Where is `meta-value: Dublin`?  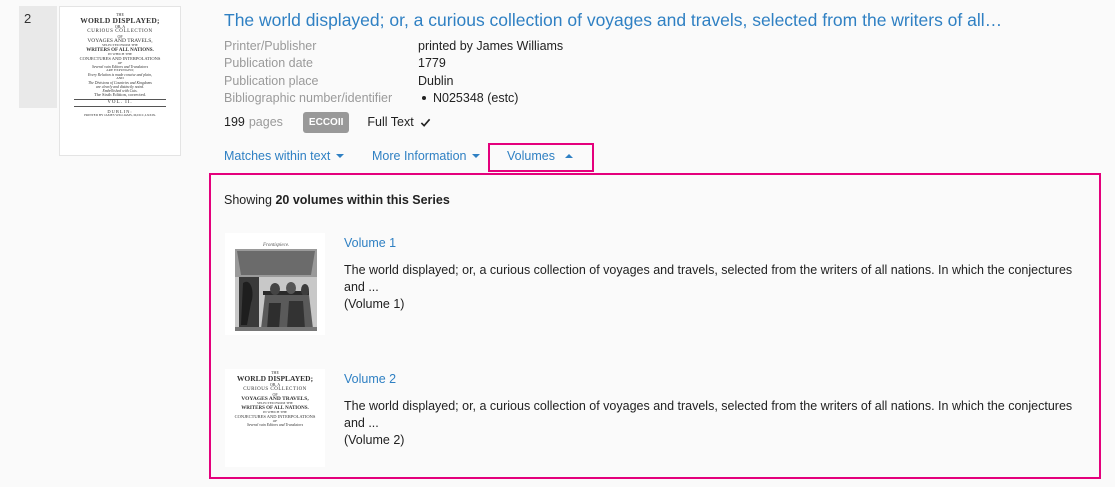
meta-value: Dublin is located at coordinates (436, 80).